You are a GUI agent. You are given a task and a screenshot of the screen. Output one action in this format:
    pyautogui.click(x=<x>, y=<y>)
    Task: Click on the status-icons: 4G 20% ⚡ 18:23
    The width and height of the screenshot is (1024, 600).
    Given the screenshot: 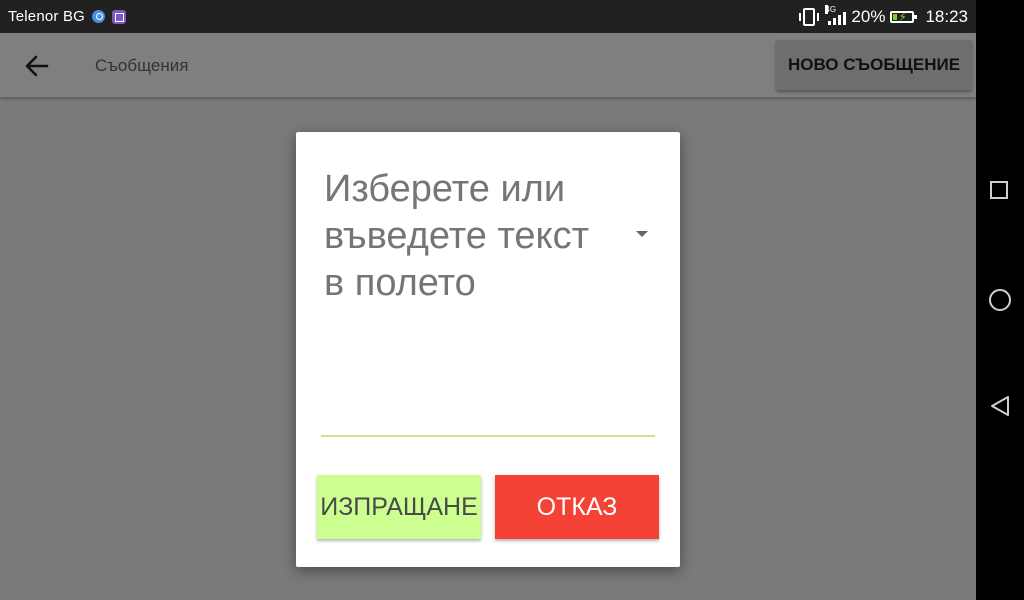 What is the action you would take?
    pyautogui.click(x=883, y=15)
    